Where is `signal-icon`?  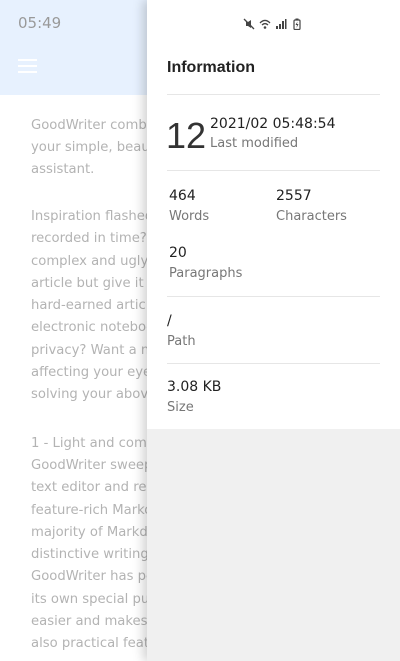 signal-icon is located at coordinates (281, 24).